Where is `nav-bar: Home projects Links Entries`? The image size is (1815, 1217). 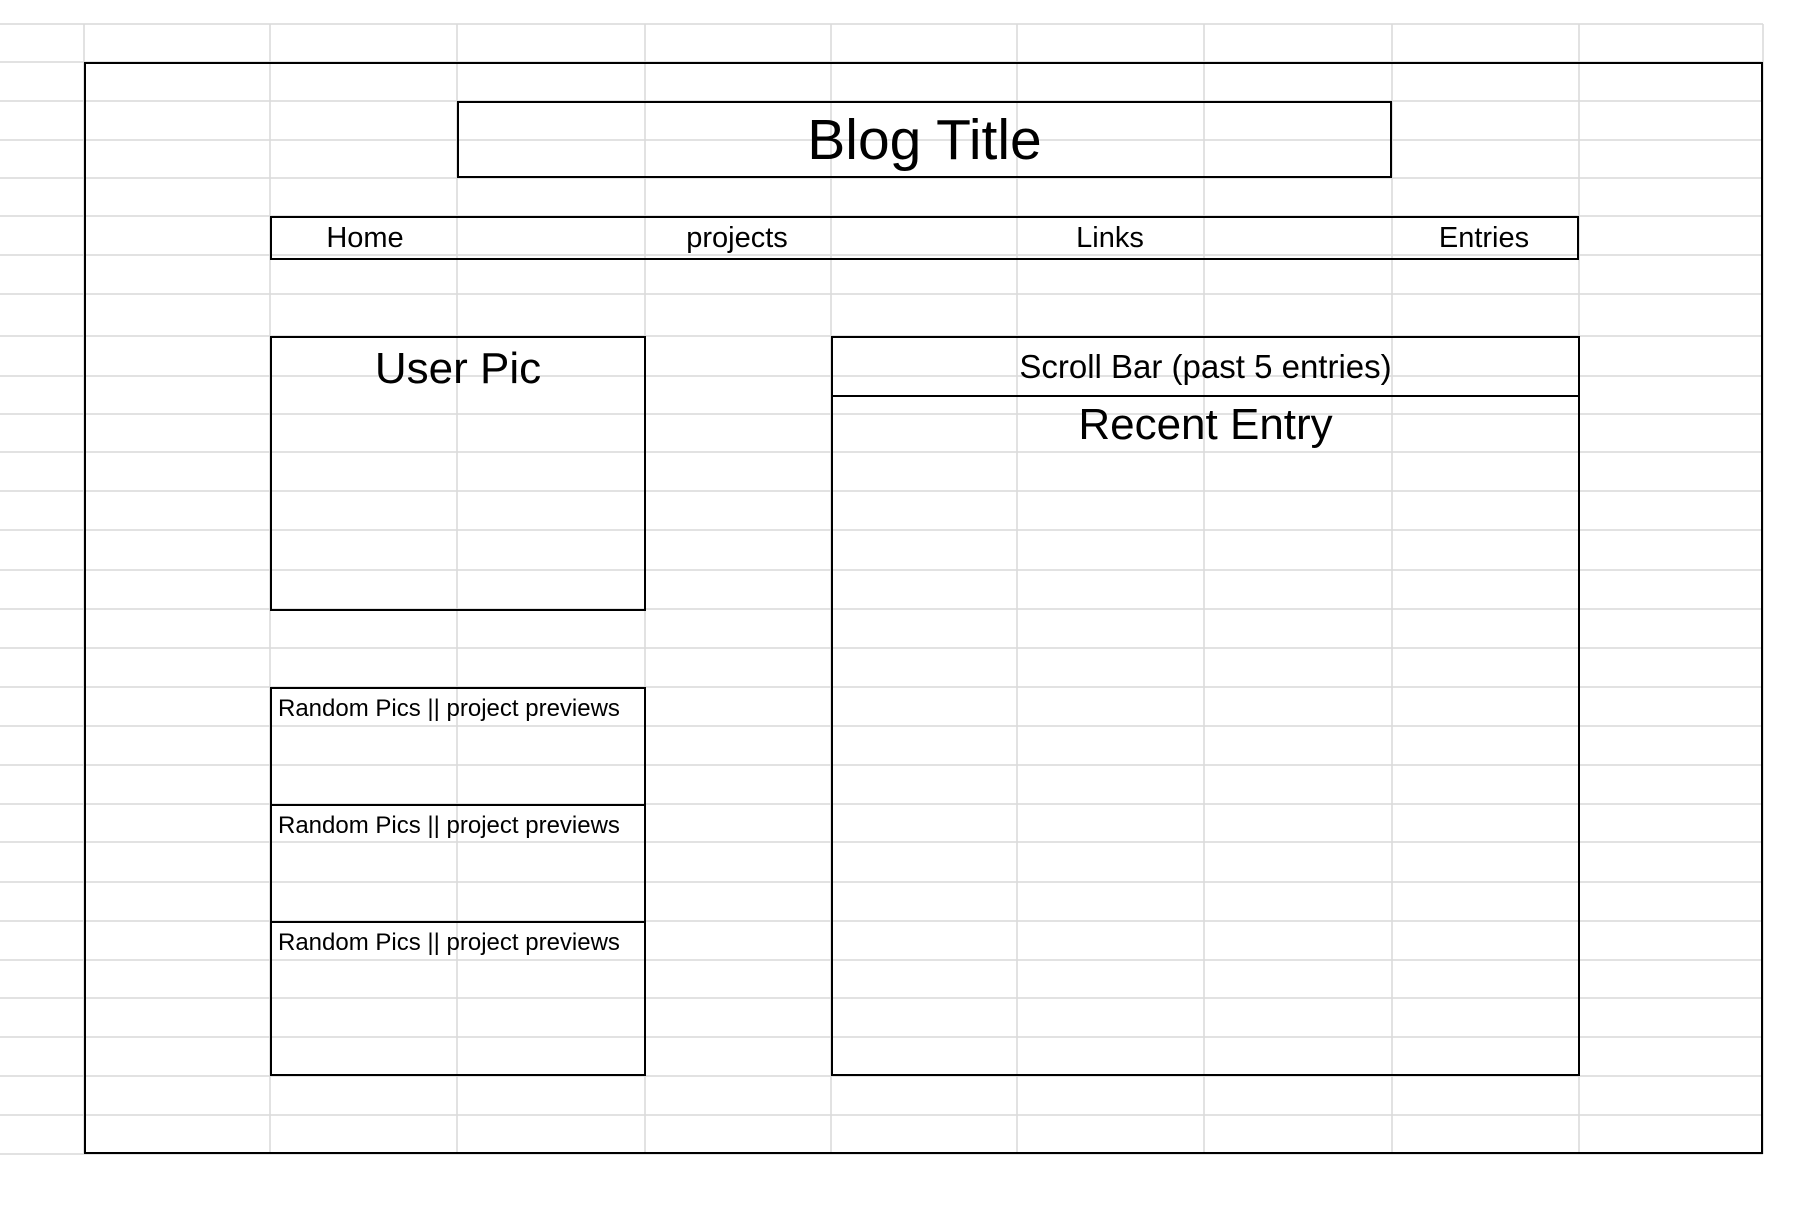 nav-bar: Home projects Links Entries is located at coordinates (924, 238).